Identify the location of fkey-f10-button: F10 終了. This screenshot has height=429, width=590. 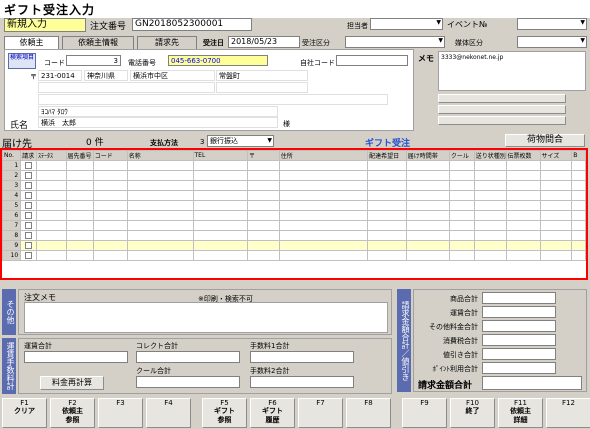
(472, 413).